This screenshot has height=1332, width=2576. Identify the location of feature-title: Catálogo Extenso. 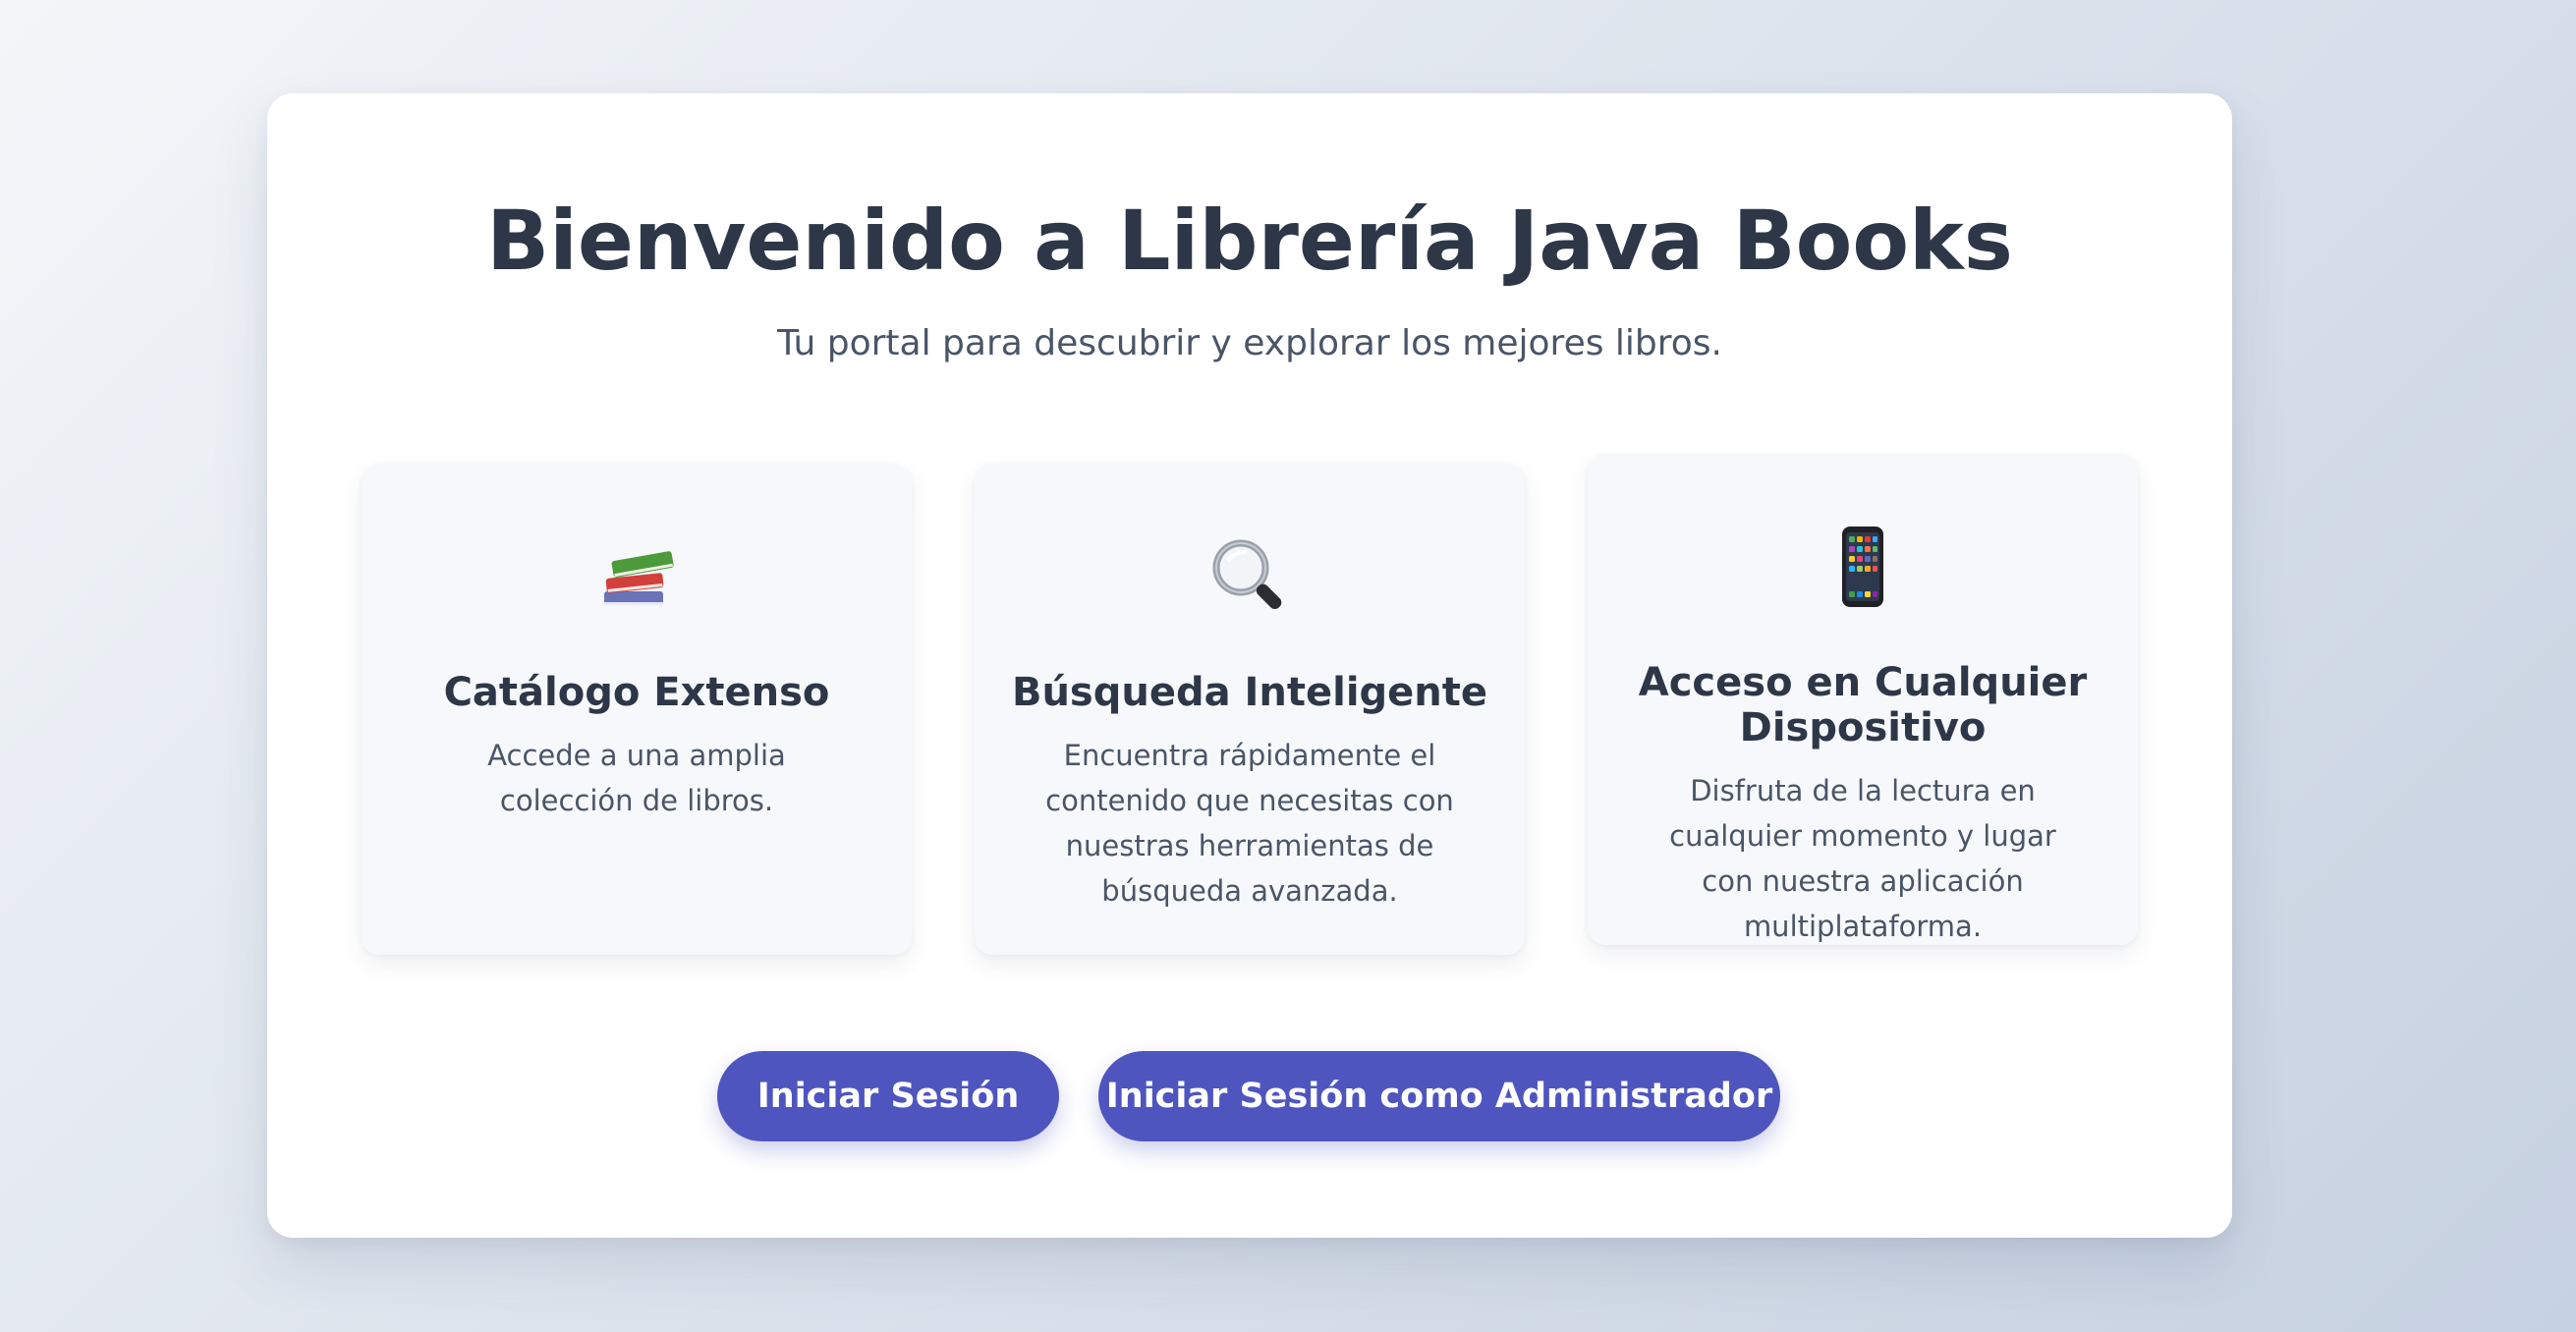
(636, 692).